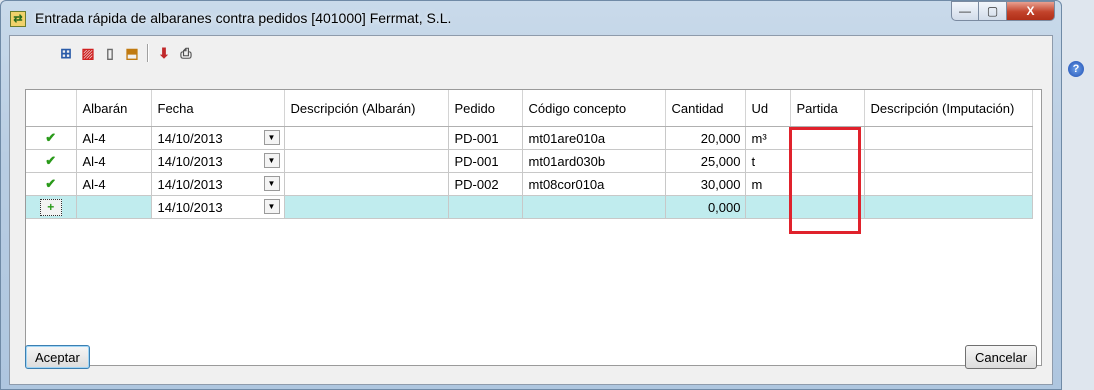  What do you see at coordinates (114, 207) in the screenshot?
I see `cell-albaran` at bounding box center [114, 207].